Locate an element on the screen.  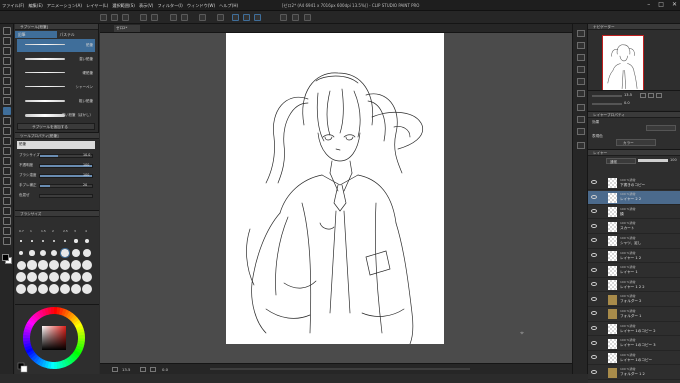
brush-item: 濃い鉛筆 is located at coordinates (56, 59).